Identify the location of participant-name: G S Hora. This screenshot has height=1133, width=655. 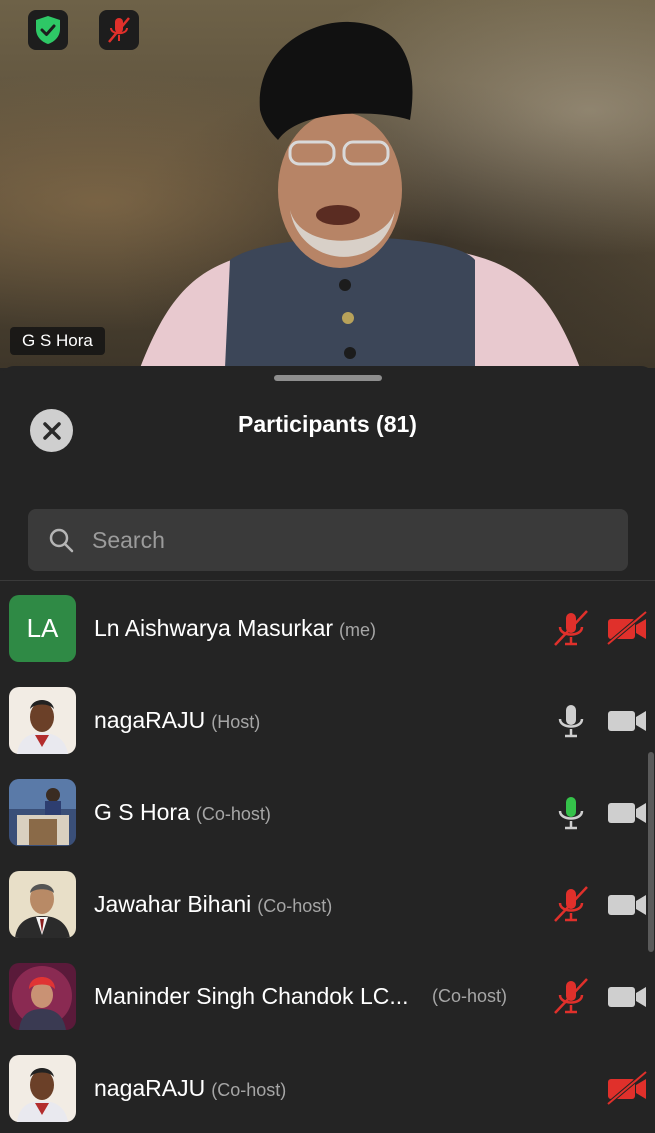
(142, 812).